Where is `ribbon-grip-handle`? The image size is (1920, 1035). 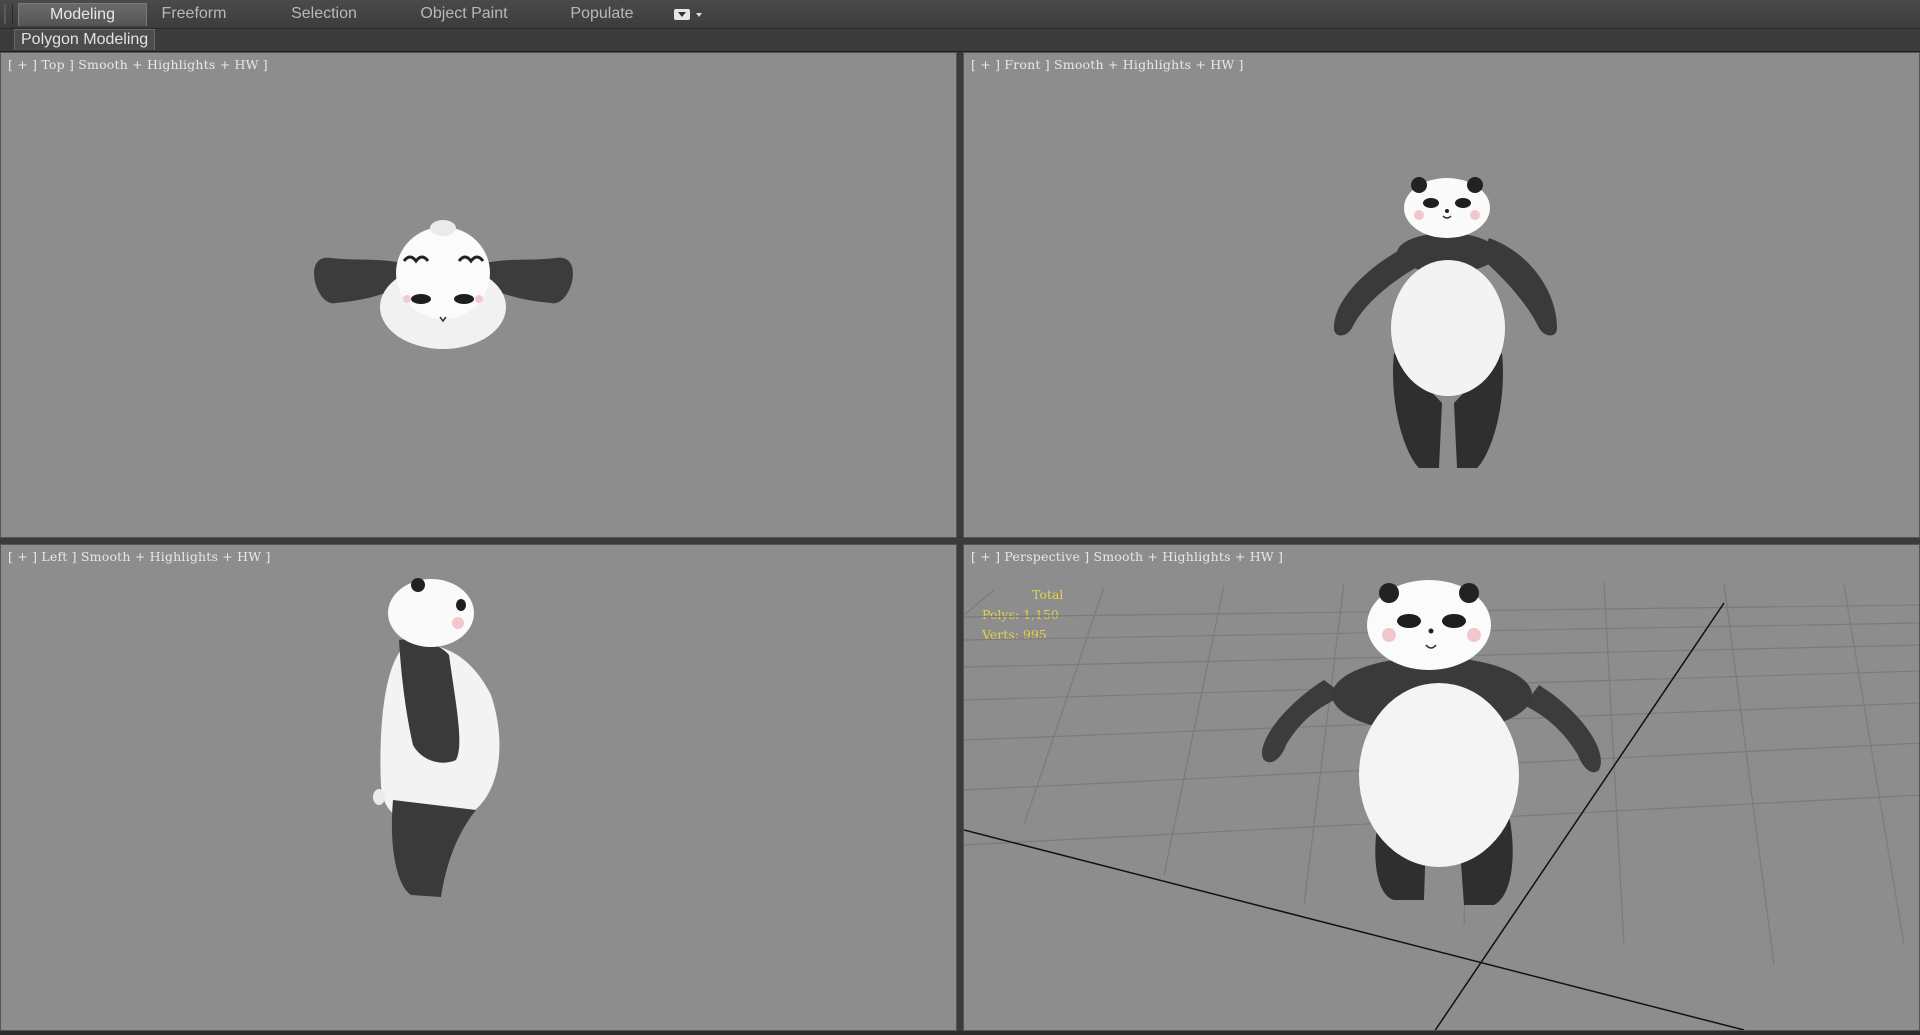 ribbon-grip-handle is located at coordinates (8, 14).